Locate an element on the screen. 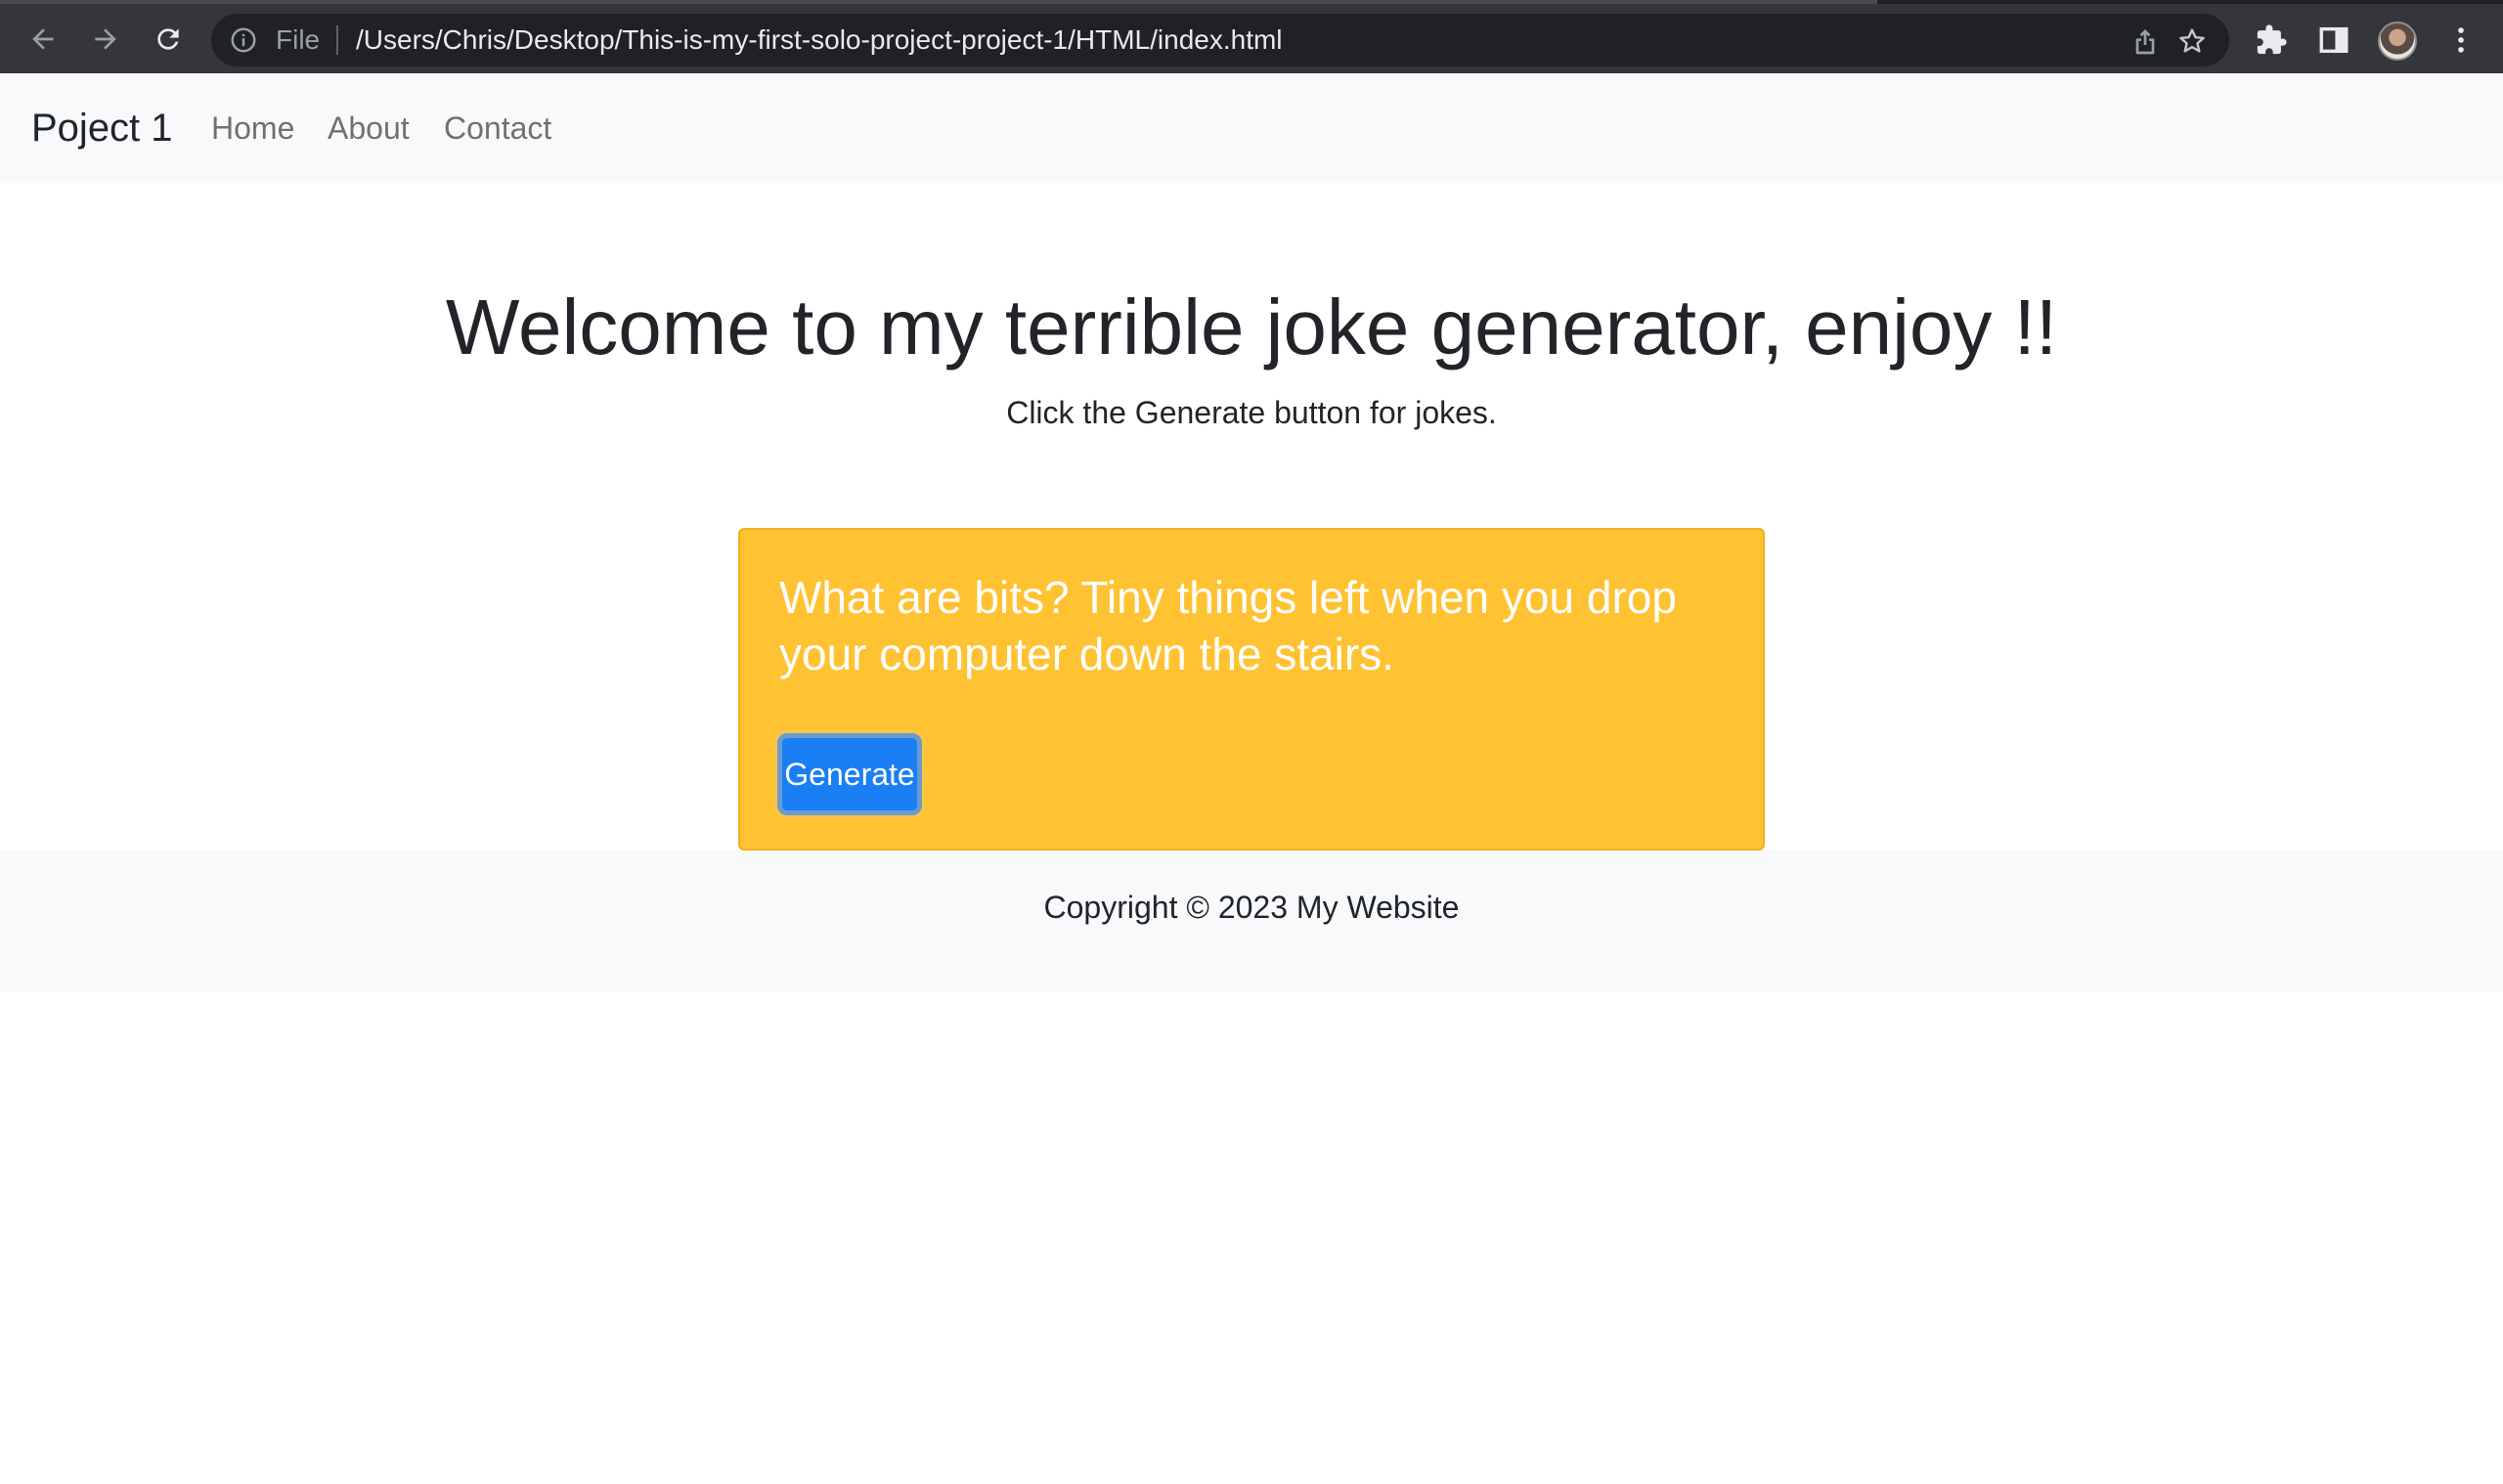  profile-avatar is located at coordinates (2397, 41).